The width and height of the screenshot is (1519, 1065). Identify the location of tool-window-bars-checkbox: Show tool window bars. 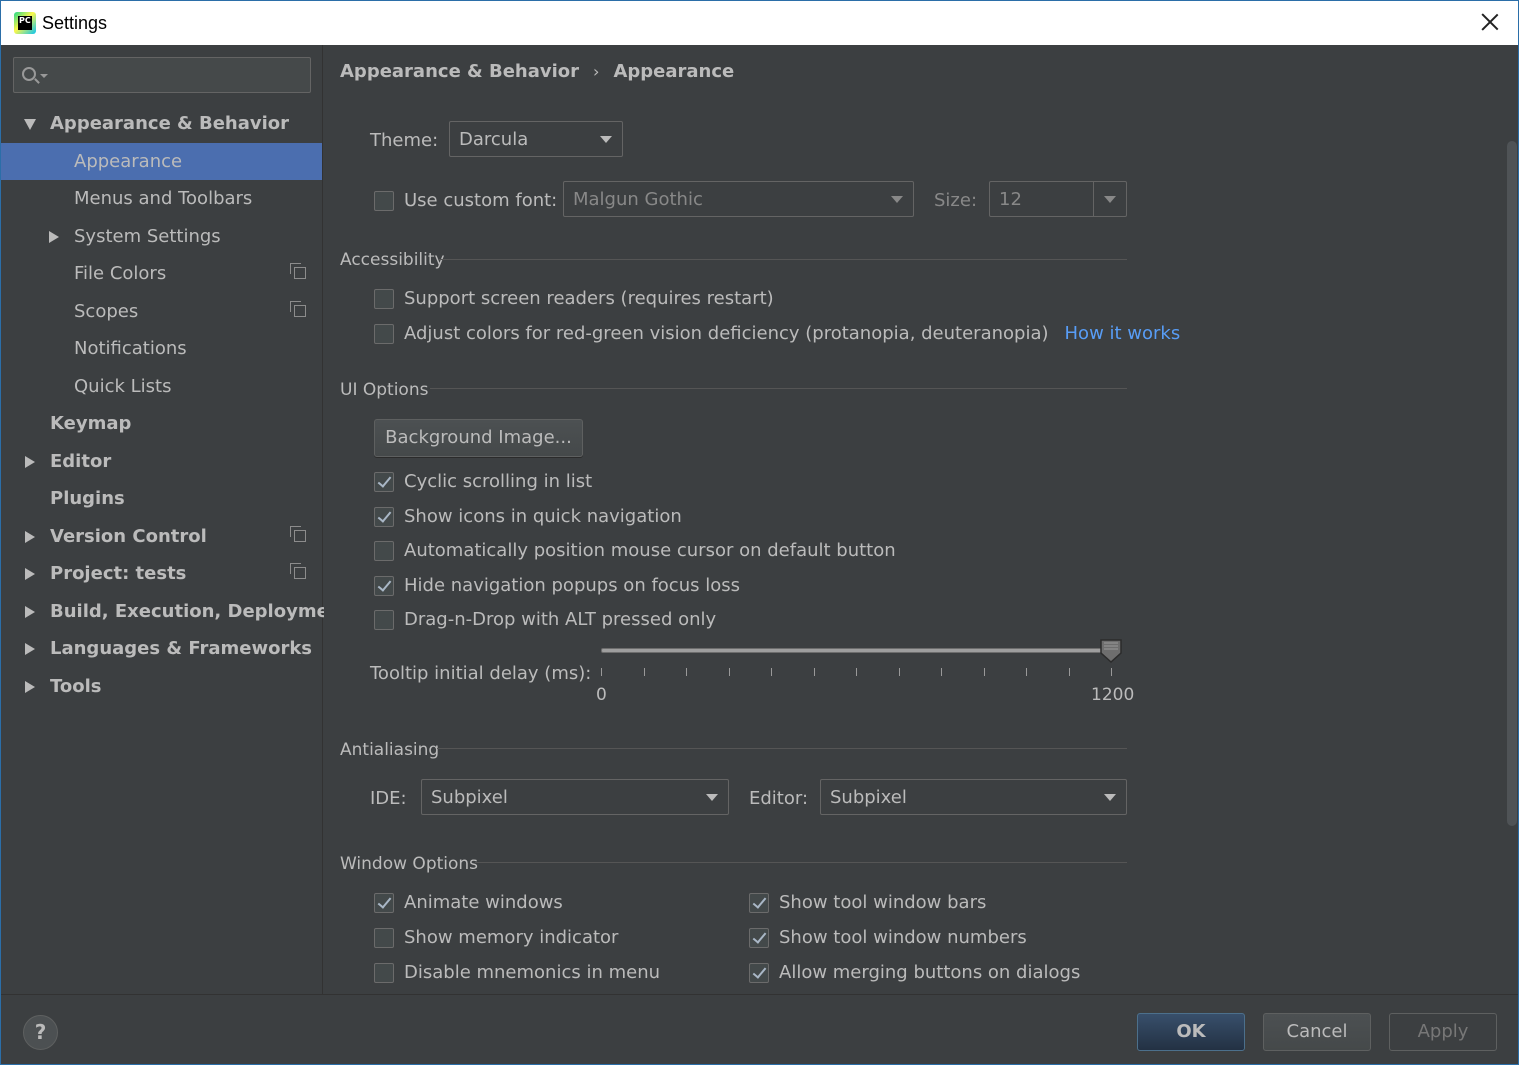
(867, 902).